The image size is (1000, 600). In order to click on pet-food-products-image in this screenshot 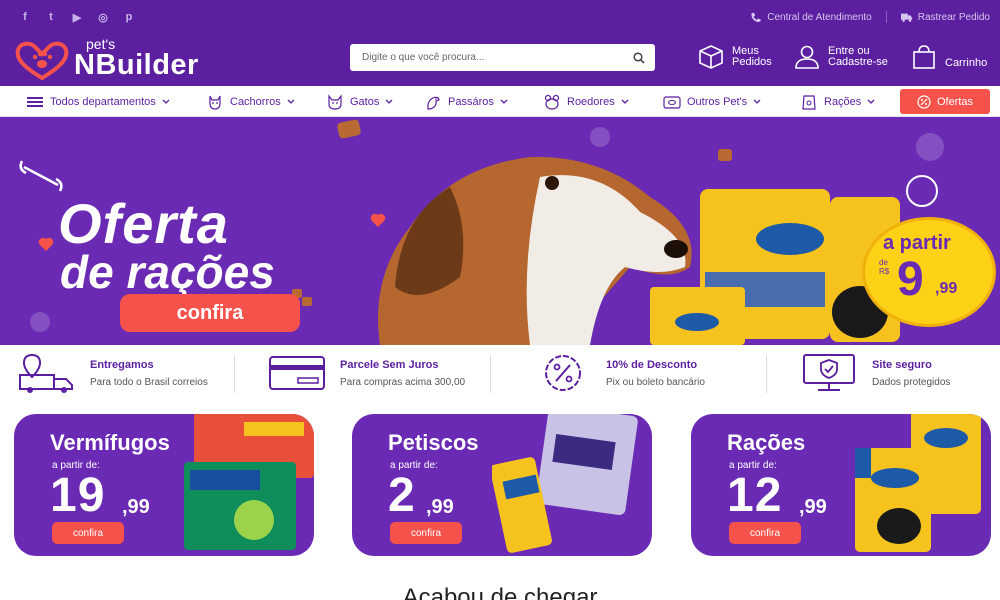, I will do `click(918, 483)`.